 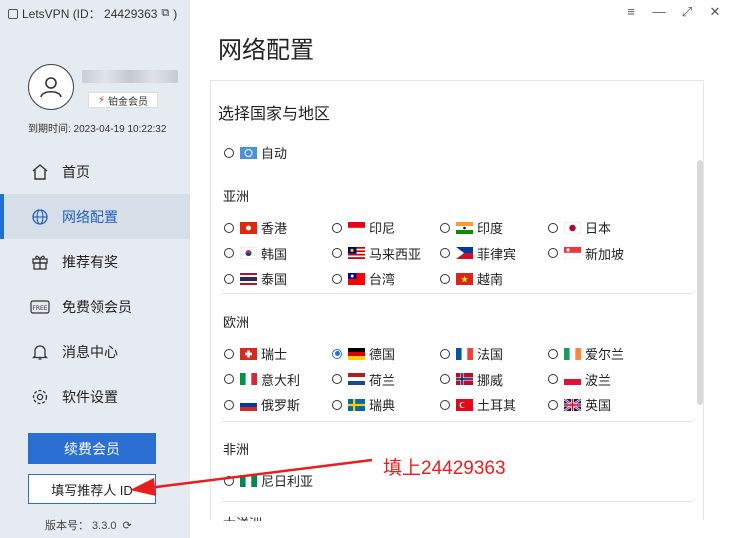 What do you see at coordinates (262, 404) in the screenshot?
I see `option-russia: 俄罗斯` at bounding box center [262, 404].